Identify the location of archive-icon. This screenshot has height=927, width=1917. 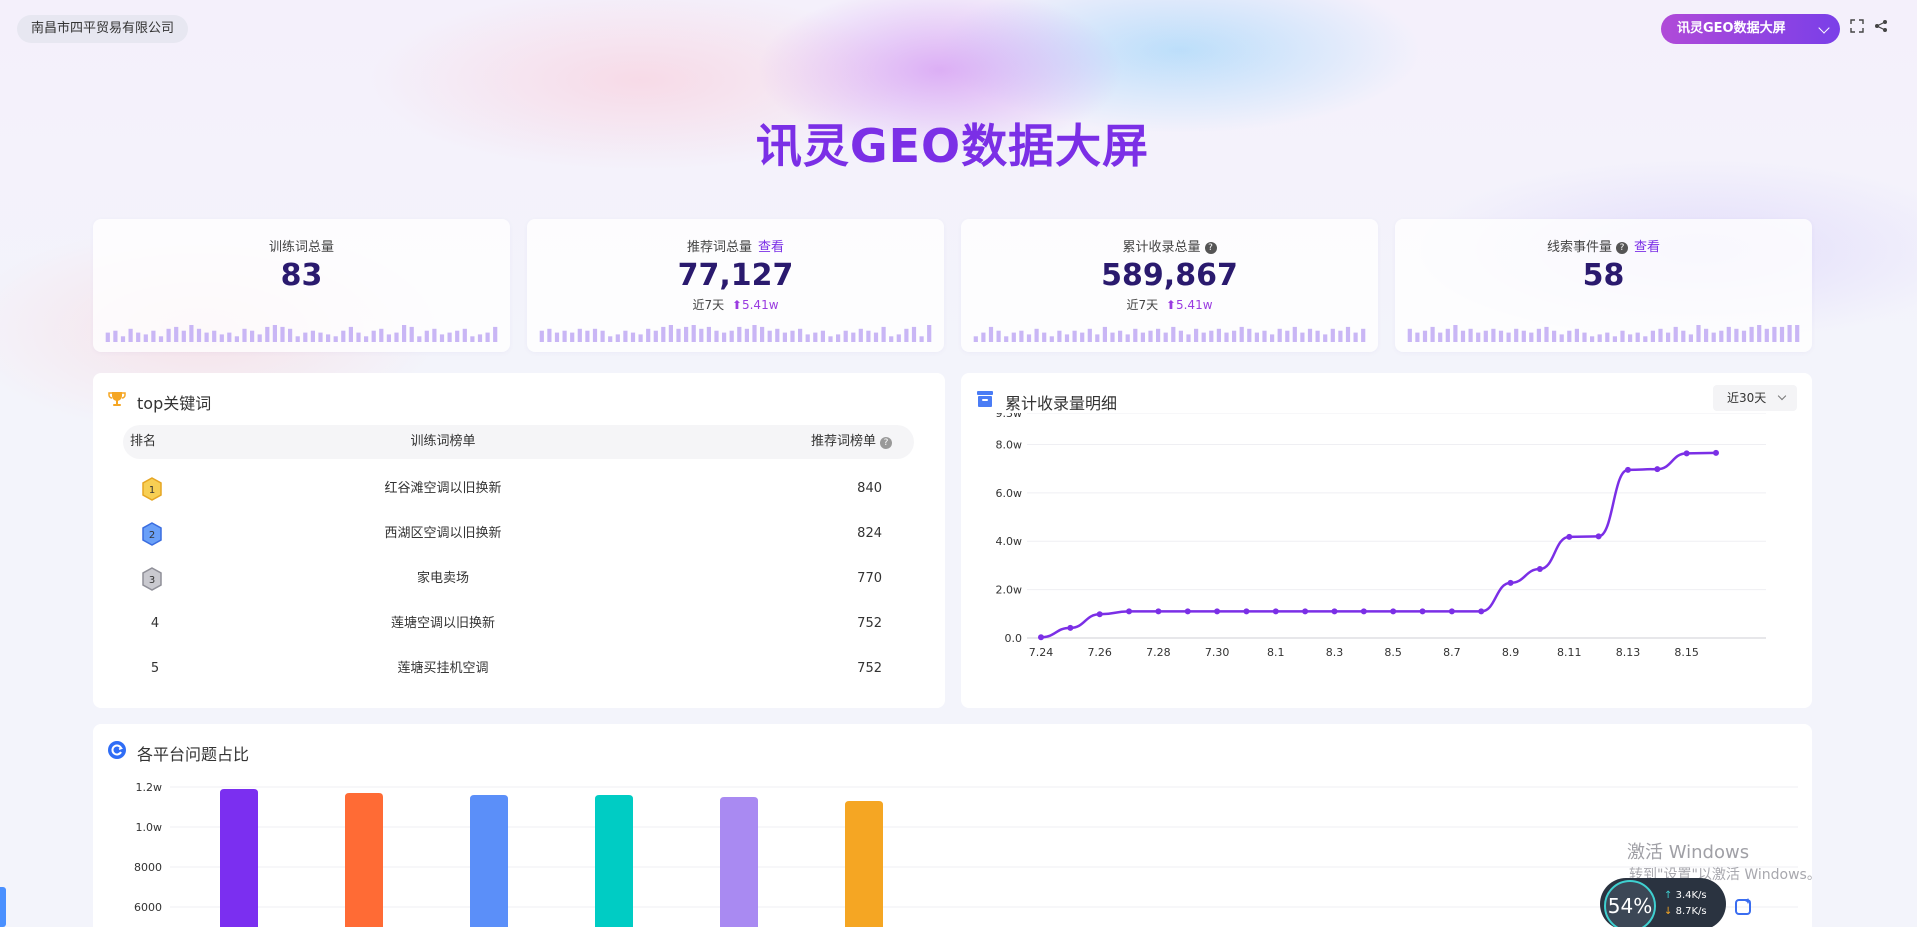
(985, 399).